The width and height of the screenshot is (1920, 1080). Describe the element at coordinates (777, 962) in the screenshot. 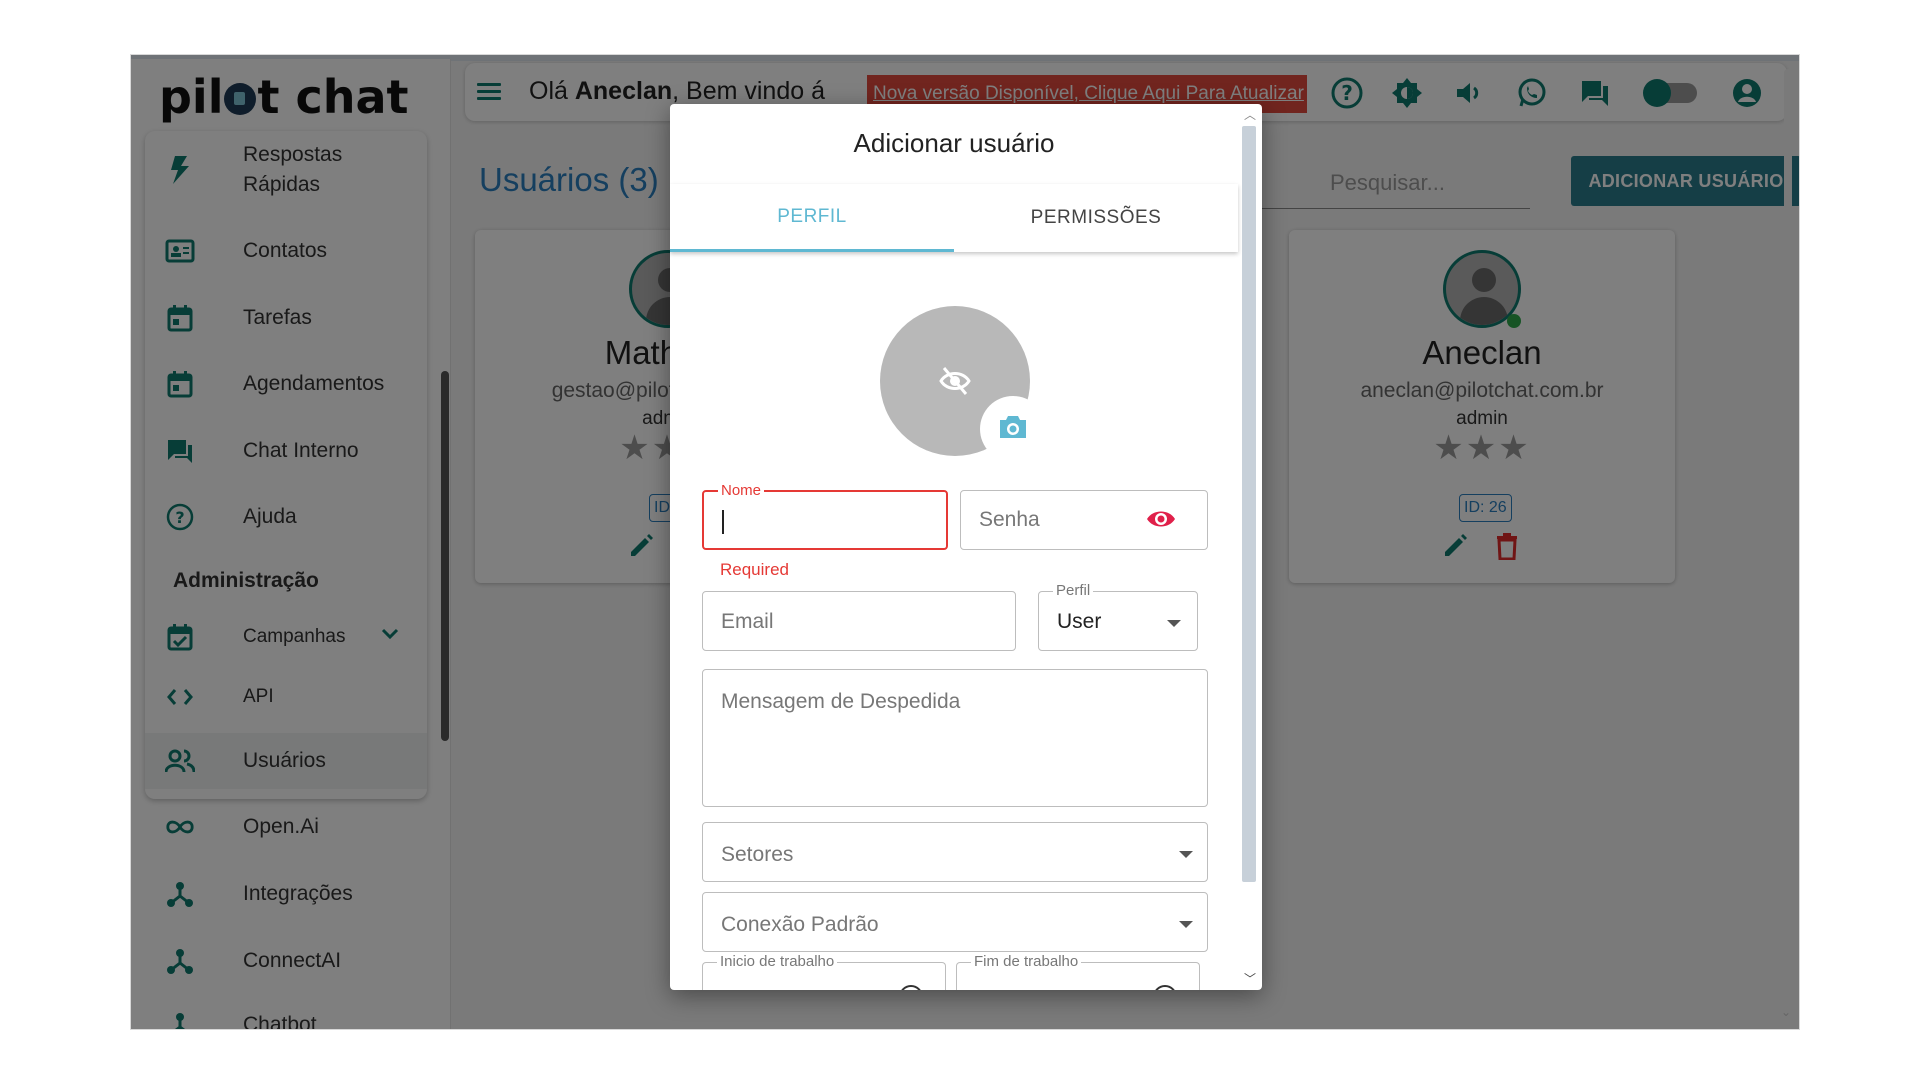

I see `work-start-label: Inicio de trabalho` at that location.